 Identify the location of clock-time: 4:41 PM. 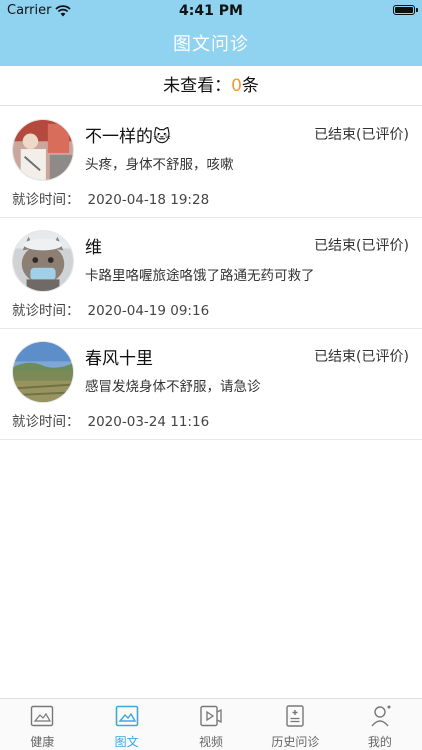
(211, 11).